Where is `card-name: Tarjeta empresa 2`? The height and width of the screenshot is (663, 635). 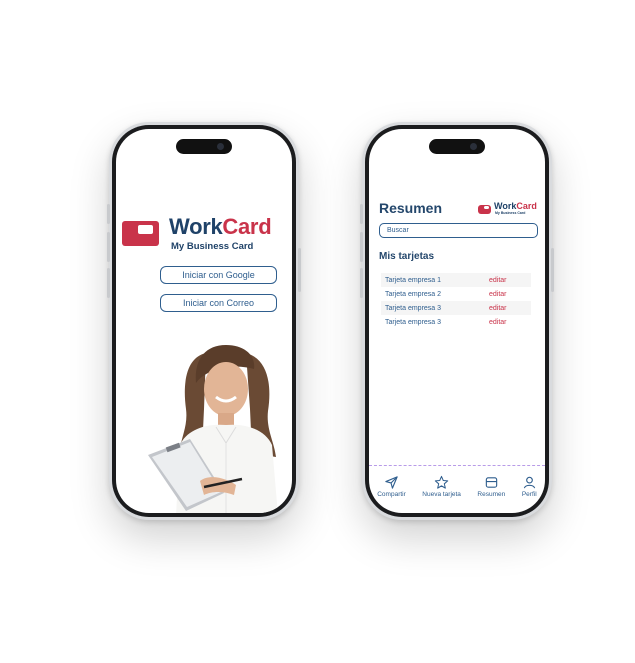 card-name: Tarjeta empresa 2 is located at coordinates (413, 294).